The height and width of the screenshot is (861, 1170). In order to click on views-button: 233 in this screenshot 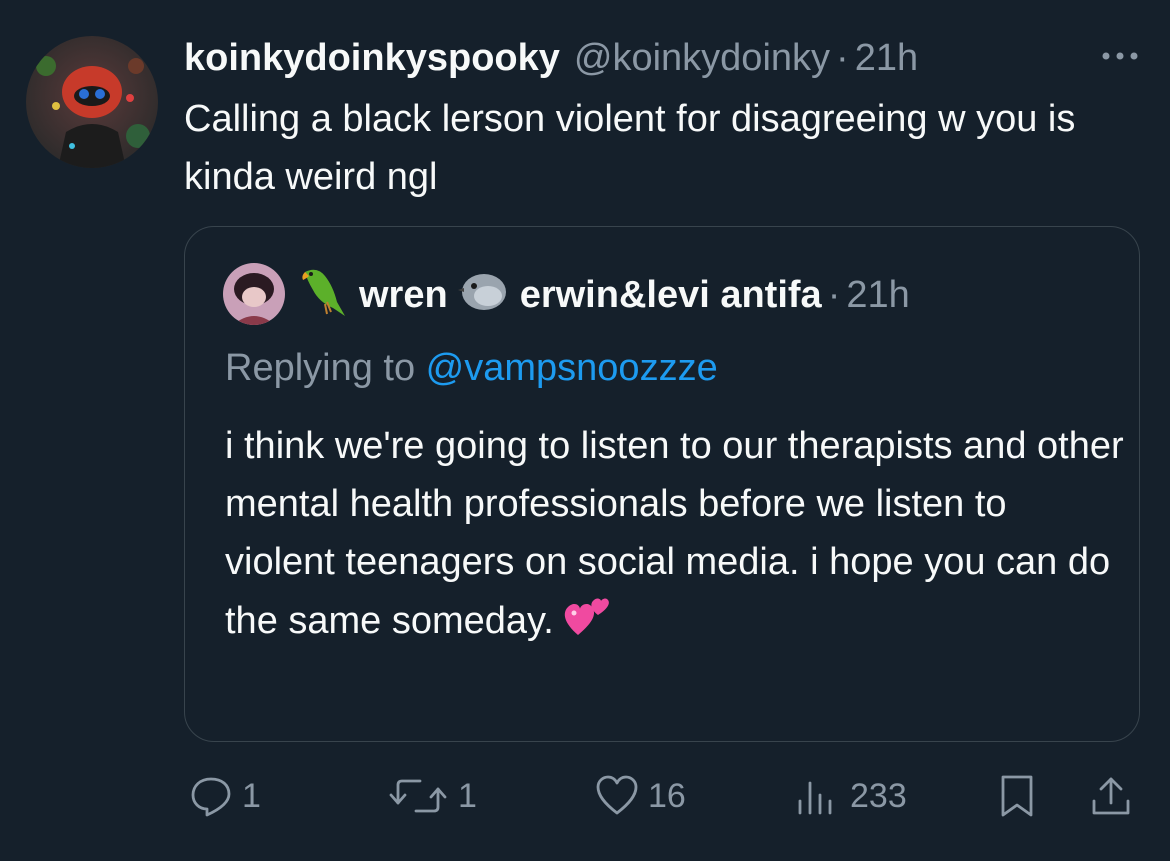, I will do `click(849, 796)`.